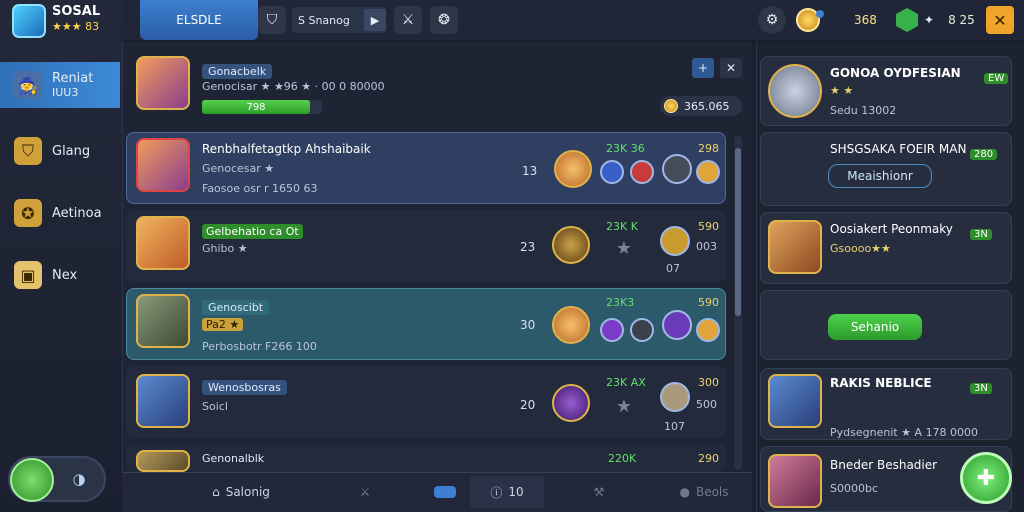  Describe the element at coordinates (738, 232) in the screenshot. I see `scroll-thumb` at that location.